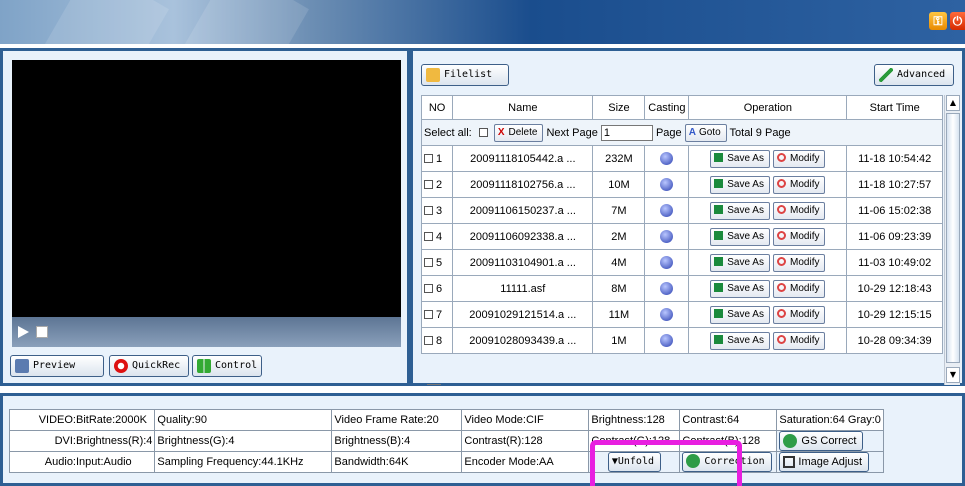 Image resolution: width=965 pixels, height=486 pixels. I want to click on row-number: 5, so click(439, 262).